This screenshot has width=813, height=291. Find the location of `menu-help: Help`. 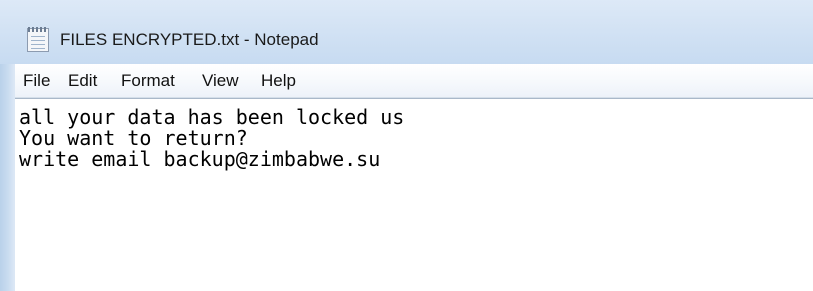

menu-help: Help is located at coordinates (278, 81).